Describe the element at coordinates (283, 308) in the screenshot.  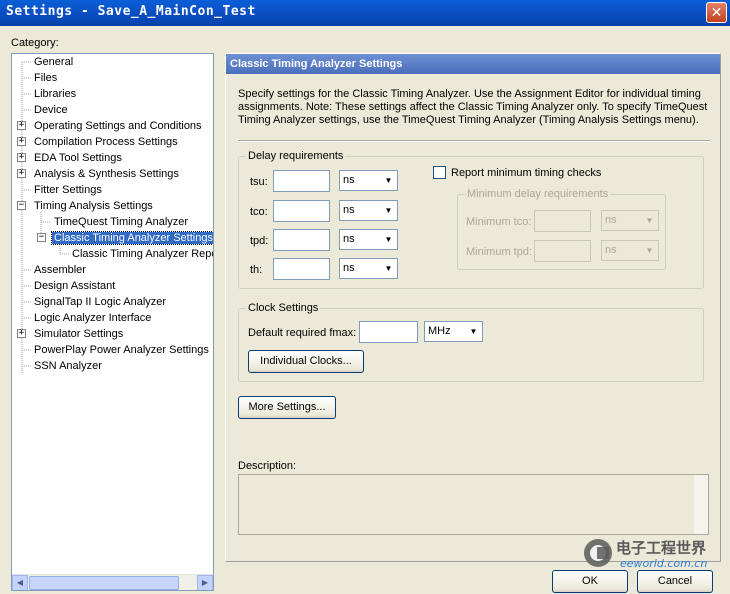
I see `clock-settings-title: Clock Settings` at that location.